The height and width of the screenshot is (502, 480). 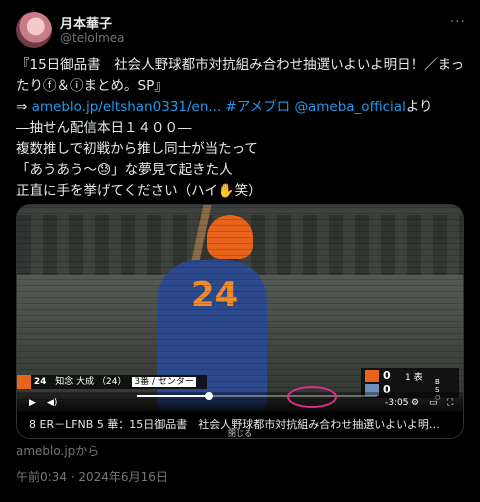 What do you see at coordinates (209, 396) in the screenshot?
I see `progress-knob` at bounding box center [209, 396].